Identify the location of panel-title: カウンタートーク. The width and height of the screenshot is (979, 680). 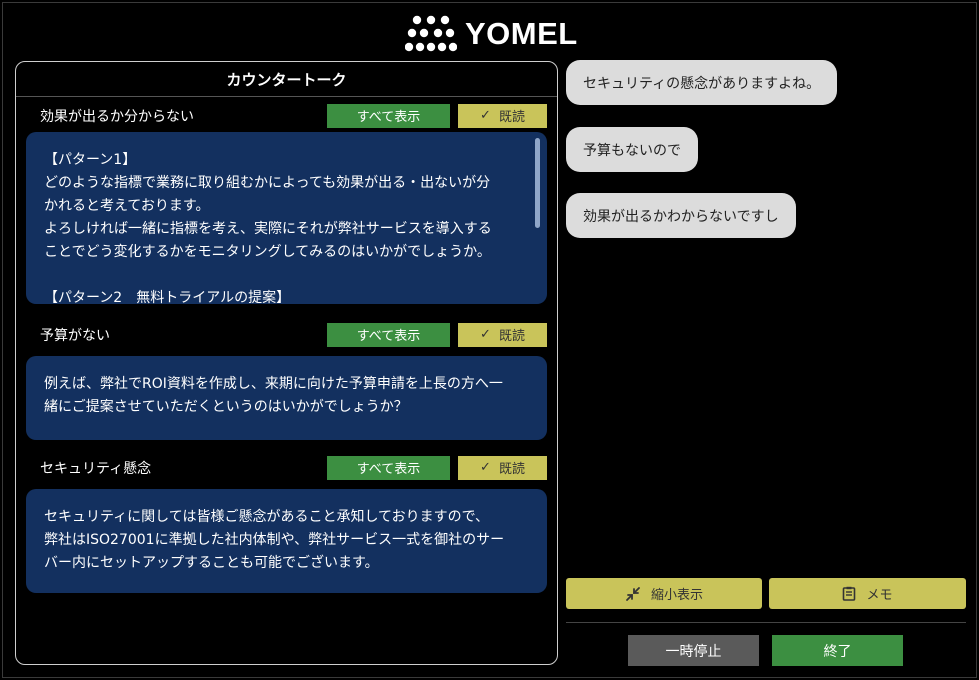
(286, 79).